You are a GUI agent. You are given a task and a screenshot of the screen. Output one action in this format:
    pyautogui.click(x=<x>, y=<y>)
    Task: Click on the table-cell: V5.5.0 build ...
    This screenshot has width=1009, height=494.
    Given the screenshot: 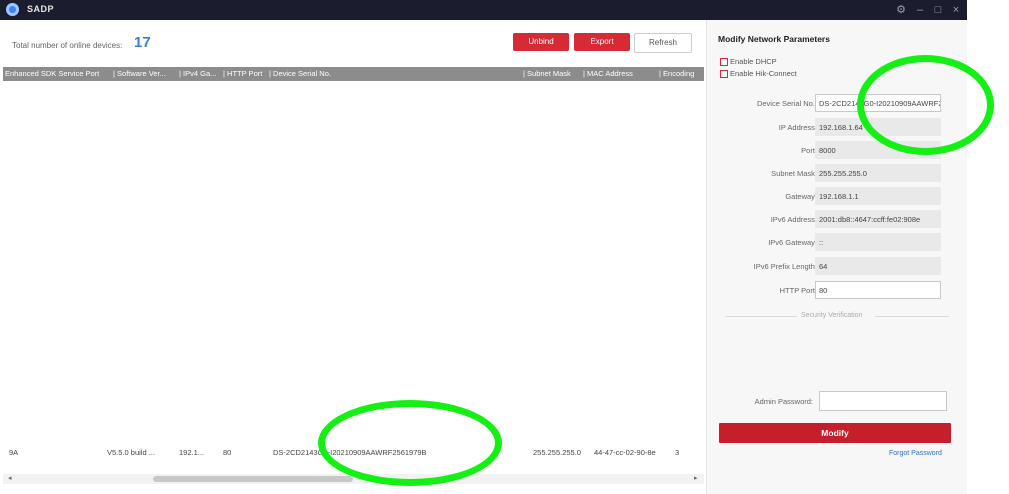 What is the action you would take?
    pyautogui.click(x=131, y=452)
    